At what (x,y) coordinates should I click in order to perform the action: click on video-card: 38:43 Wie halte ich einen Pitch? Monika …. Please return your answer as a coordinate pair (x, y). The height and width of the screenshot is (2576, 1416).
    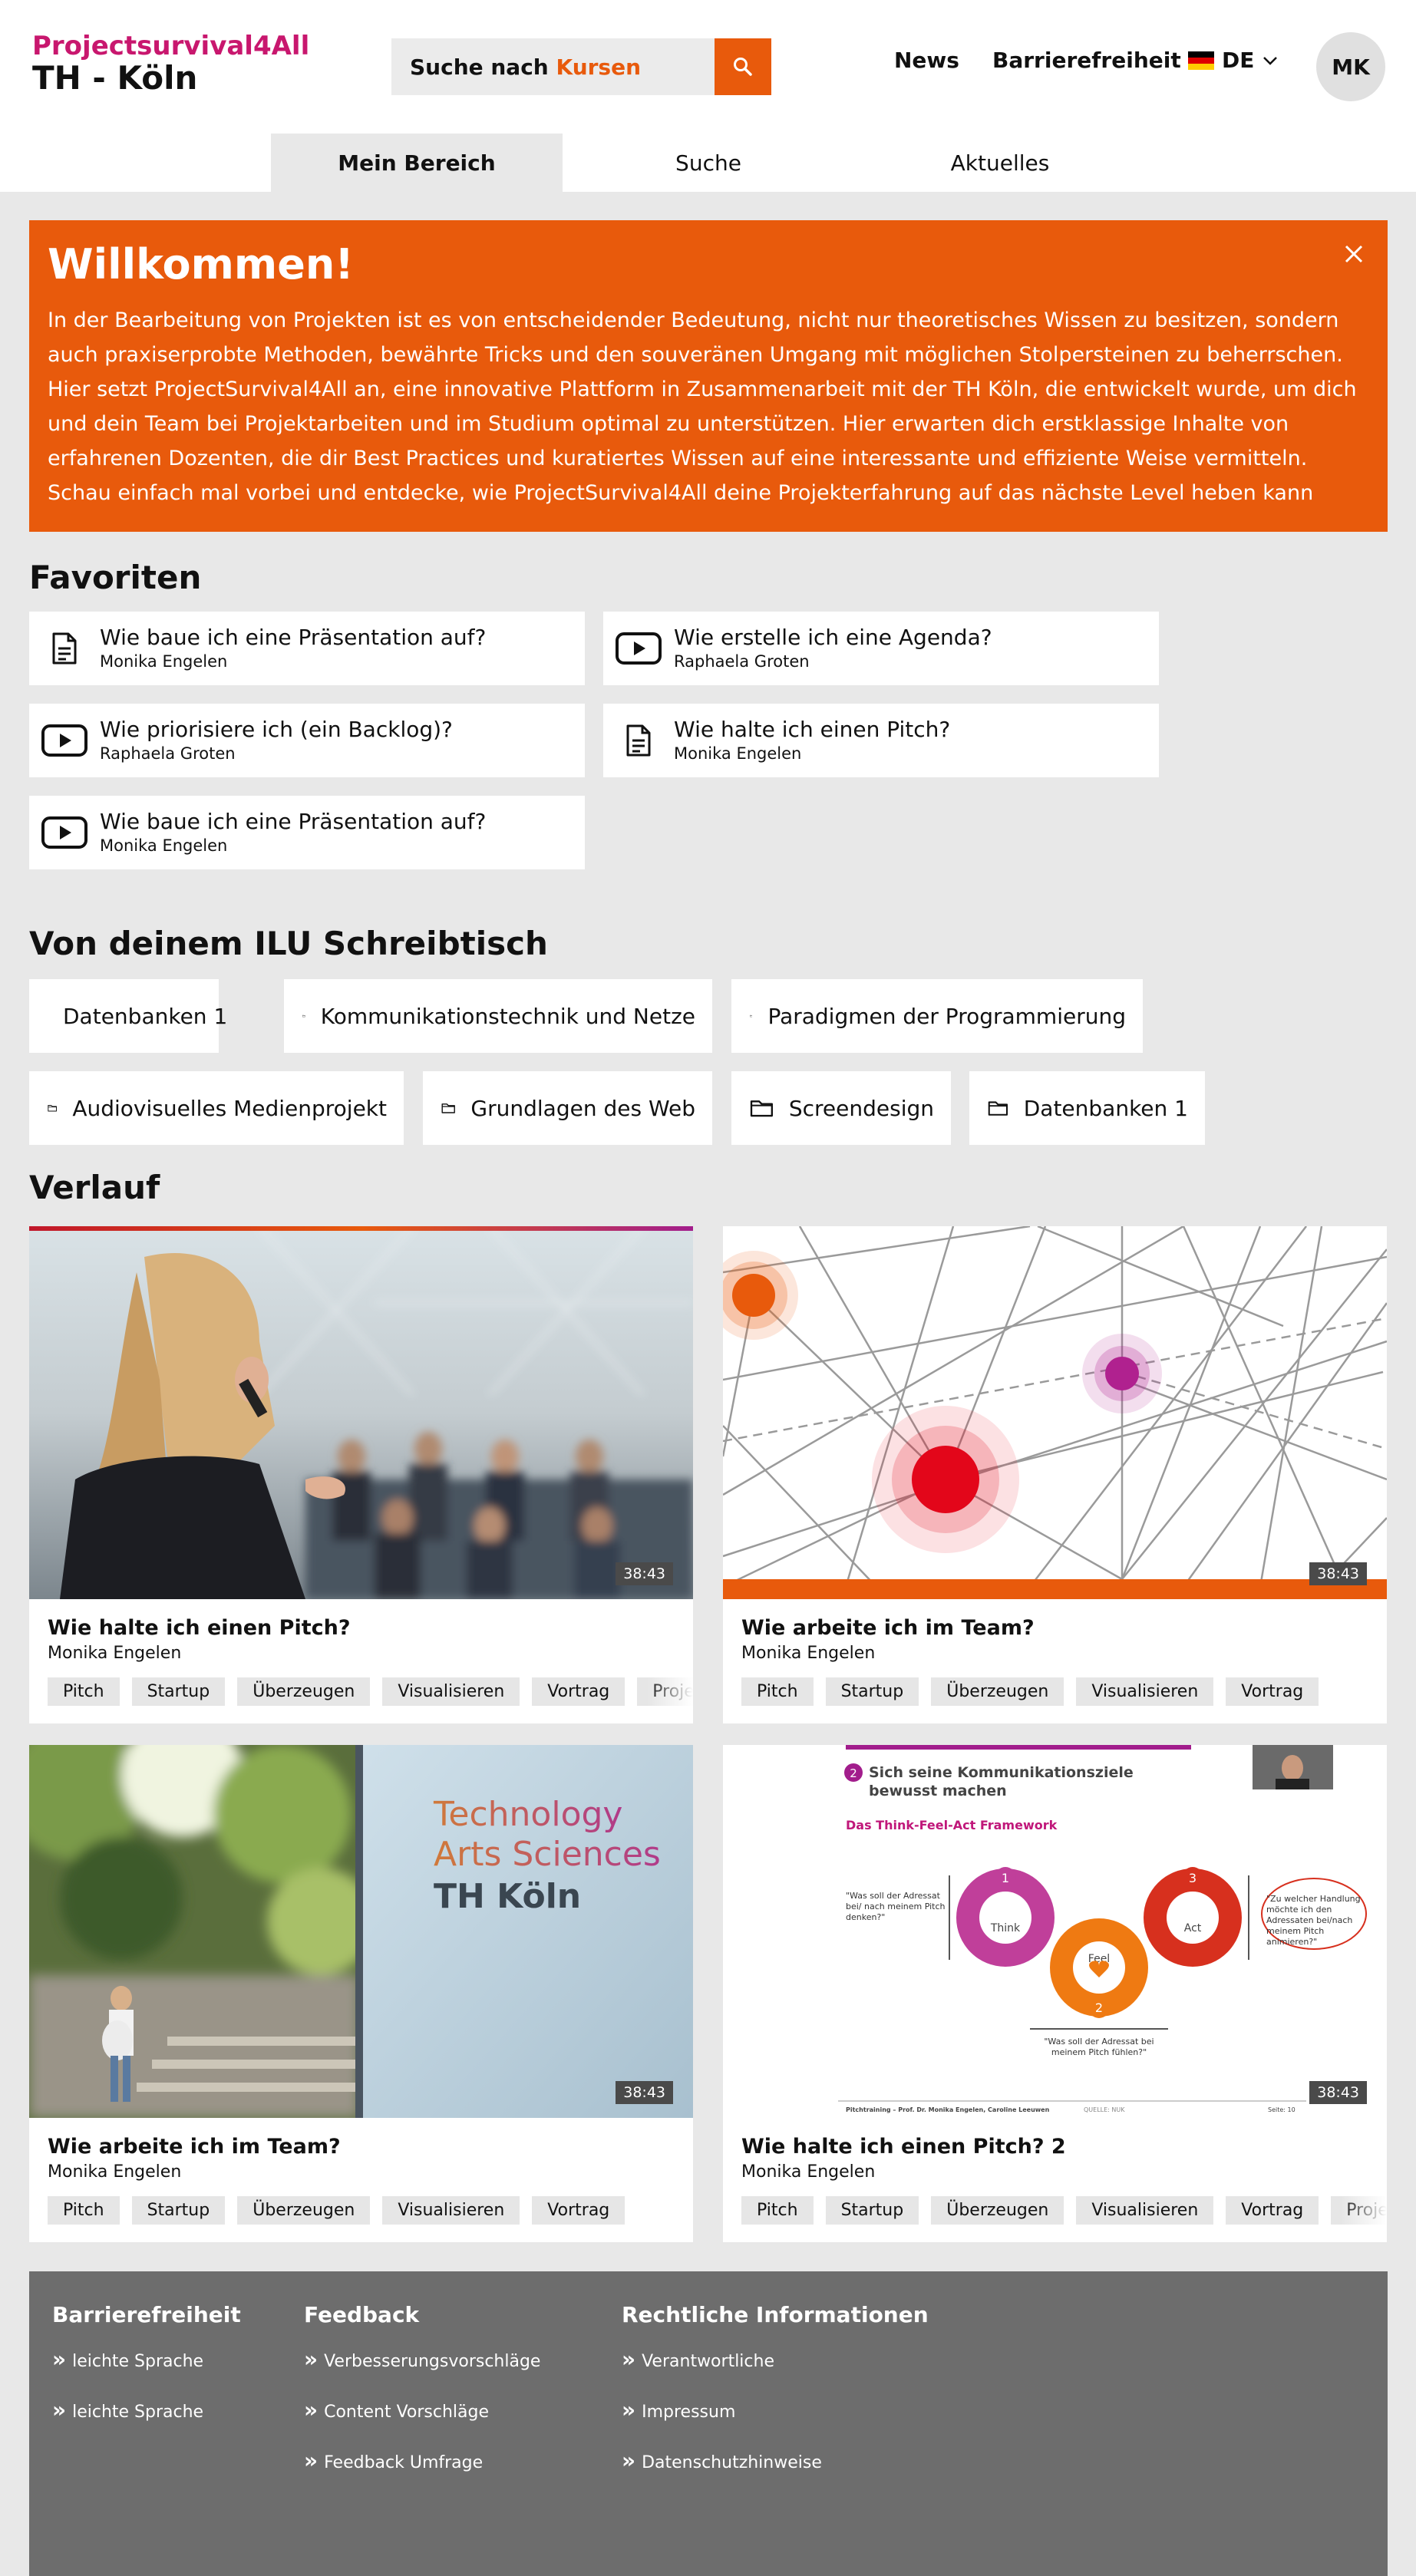
    Looking at the image, I should click on (361, 1474).